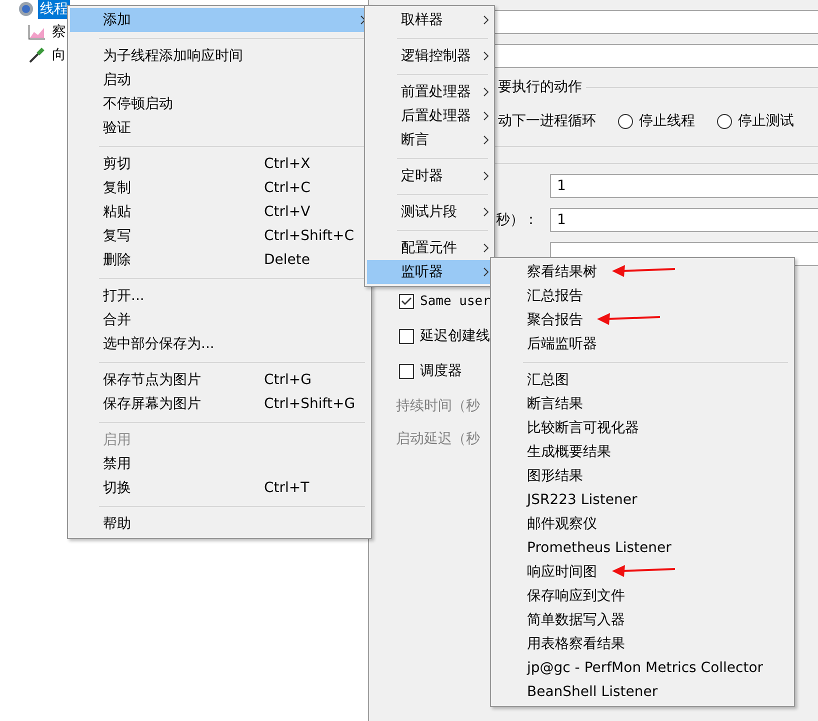  Describe the element at coordinates (429, 248) in the screenshot. I see `menu-item: 配置元件` at that location.